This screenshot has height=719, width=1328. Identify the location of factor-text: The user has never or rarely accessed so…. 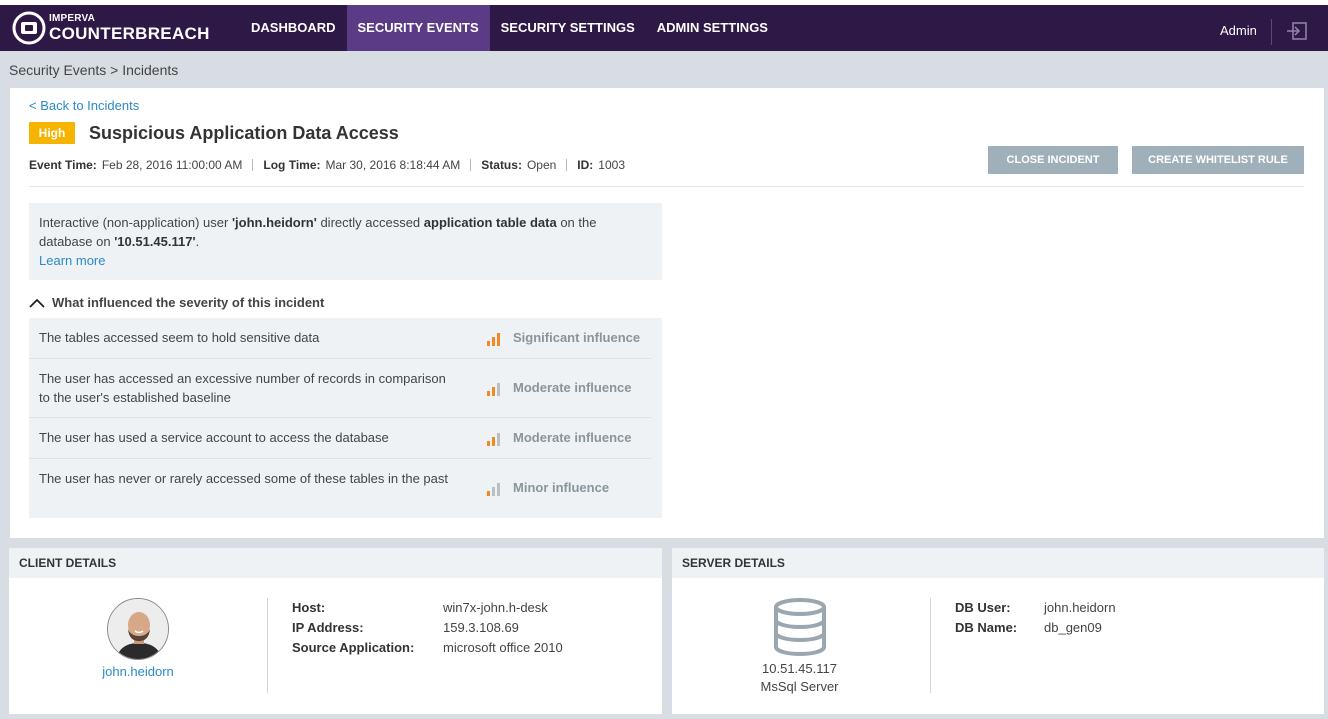
(243, 478).